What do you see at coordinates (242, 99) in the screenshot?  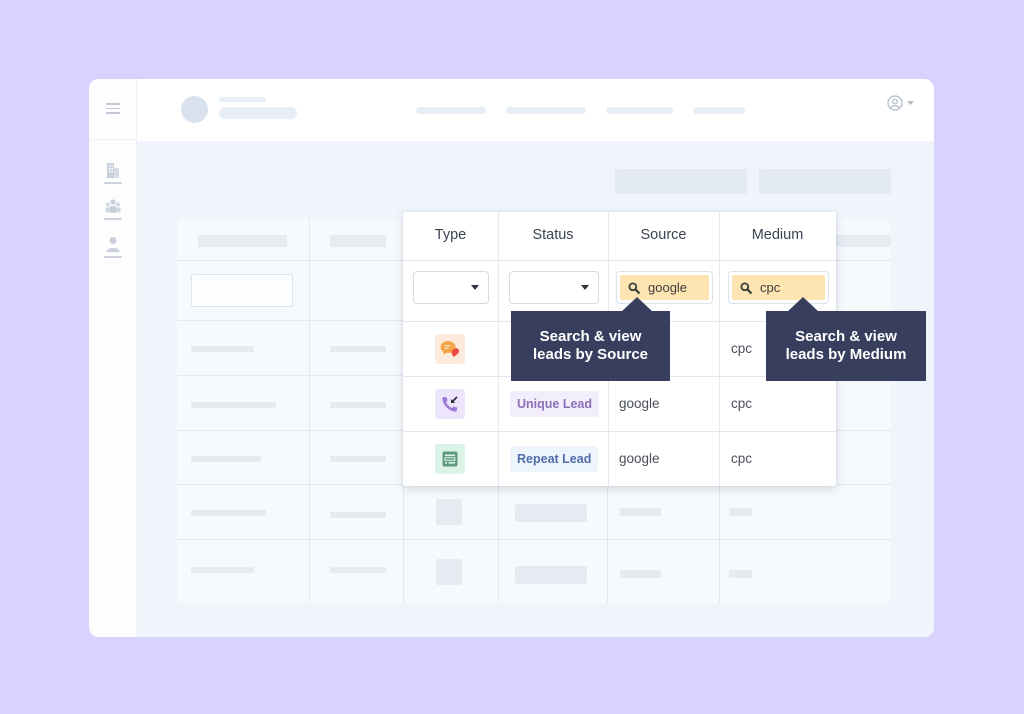 I see `placeholder-subtitle` at bounding box center [242, 99].